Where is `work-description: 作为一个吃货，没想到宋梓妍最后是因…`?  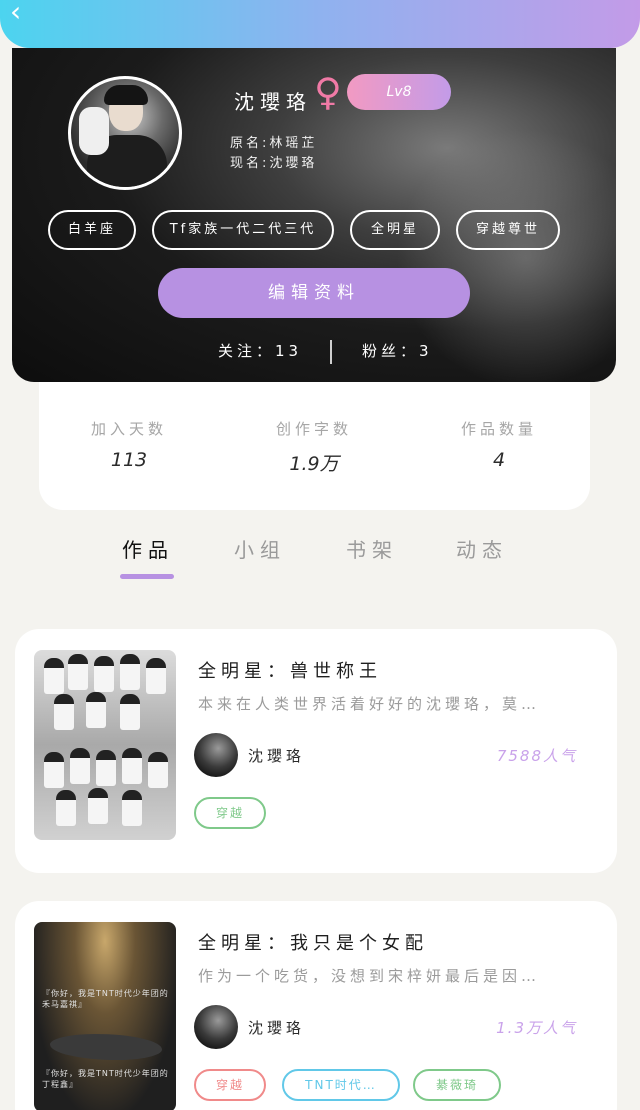
work-description: 作为一个吃货，没想到宋梓妍最后是因… is located at coordinates (369, 976).